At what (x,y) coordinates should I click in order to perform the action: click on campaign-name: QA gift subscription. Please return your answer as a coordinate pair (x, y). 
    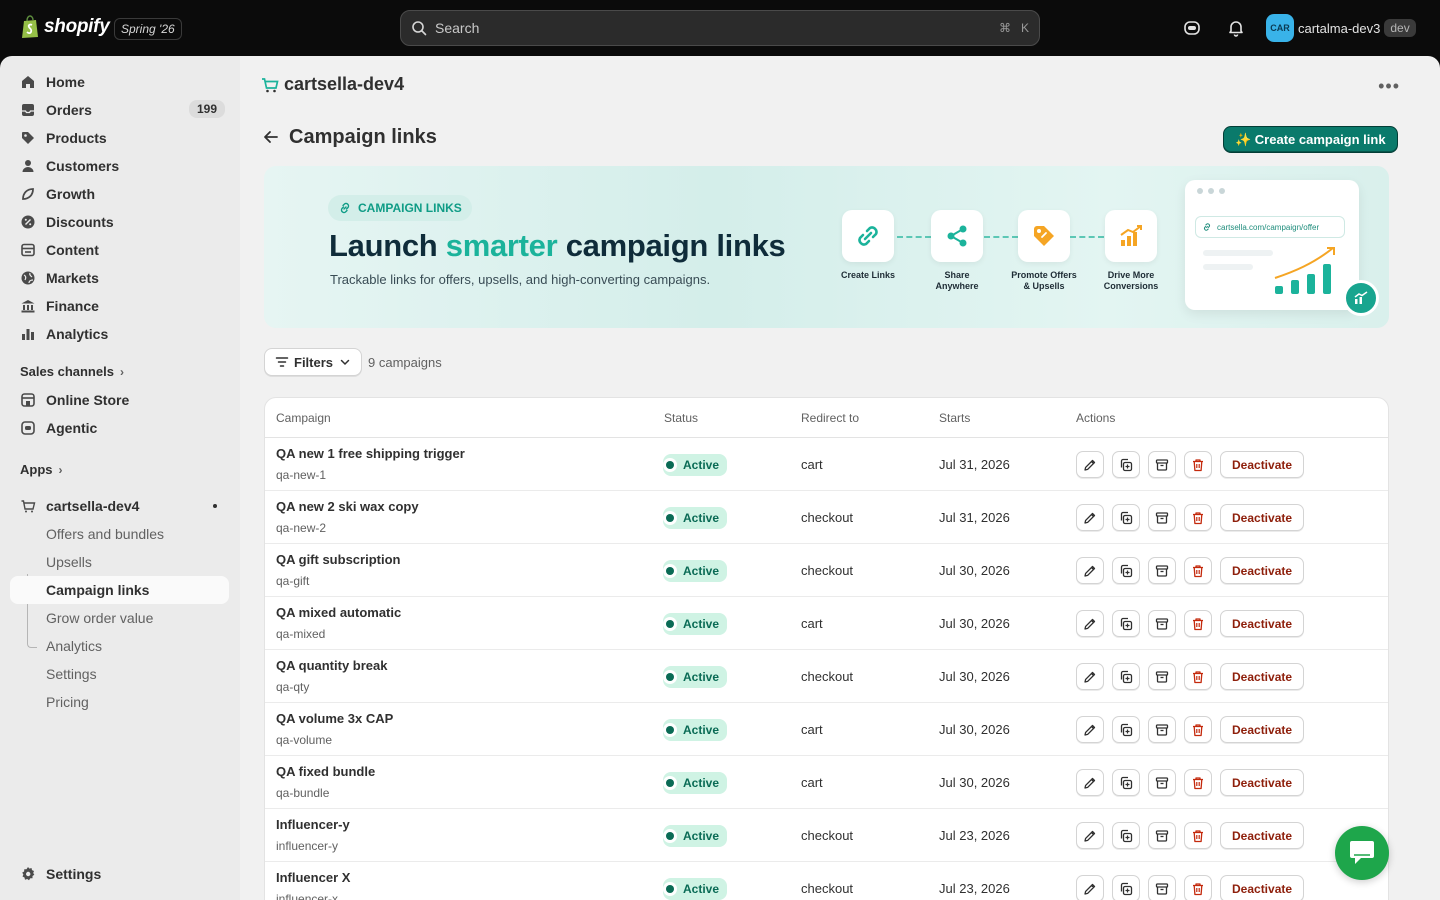
    Looking at the image, I should click on (338, 559).